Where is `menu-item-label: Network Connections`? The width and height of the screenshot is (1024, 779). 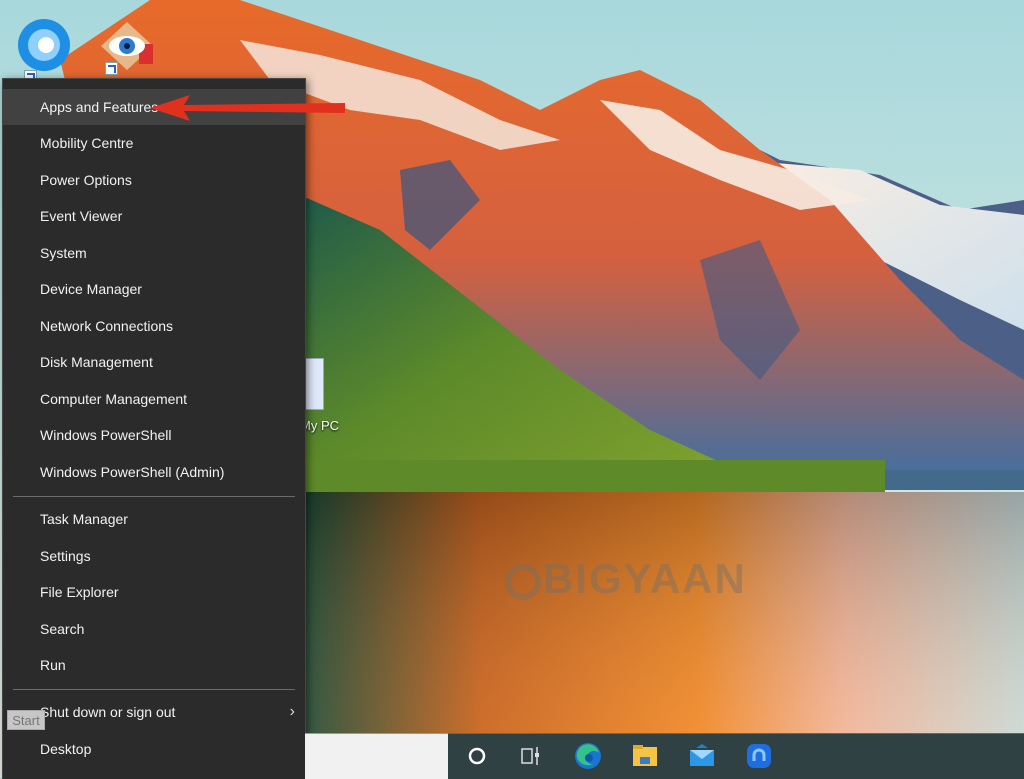
menu-item-label: Network Connections is located at coordinates (107, 326).